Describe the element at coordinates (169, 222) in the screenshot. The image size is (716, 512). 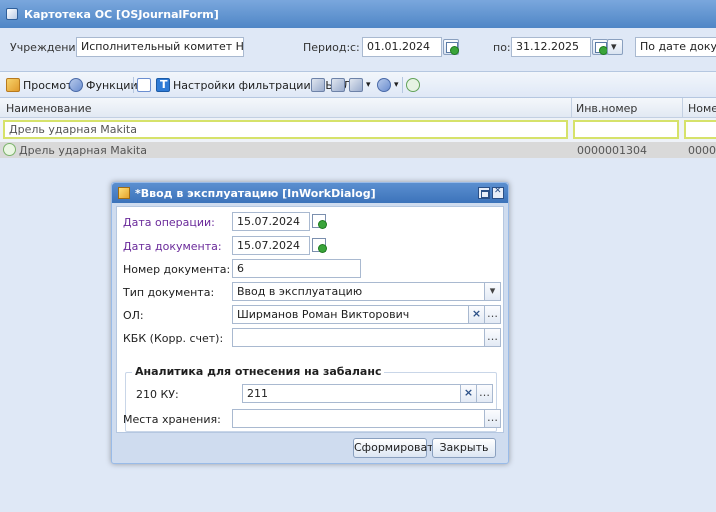
I see `operation-date-label: Дата операции:` at that location.